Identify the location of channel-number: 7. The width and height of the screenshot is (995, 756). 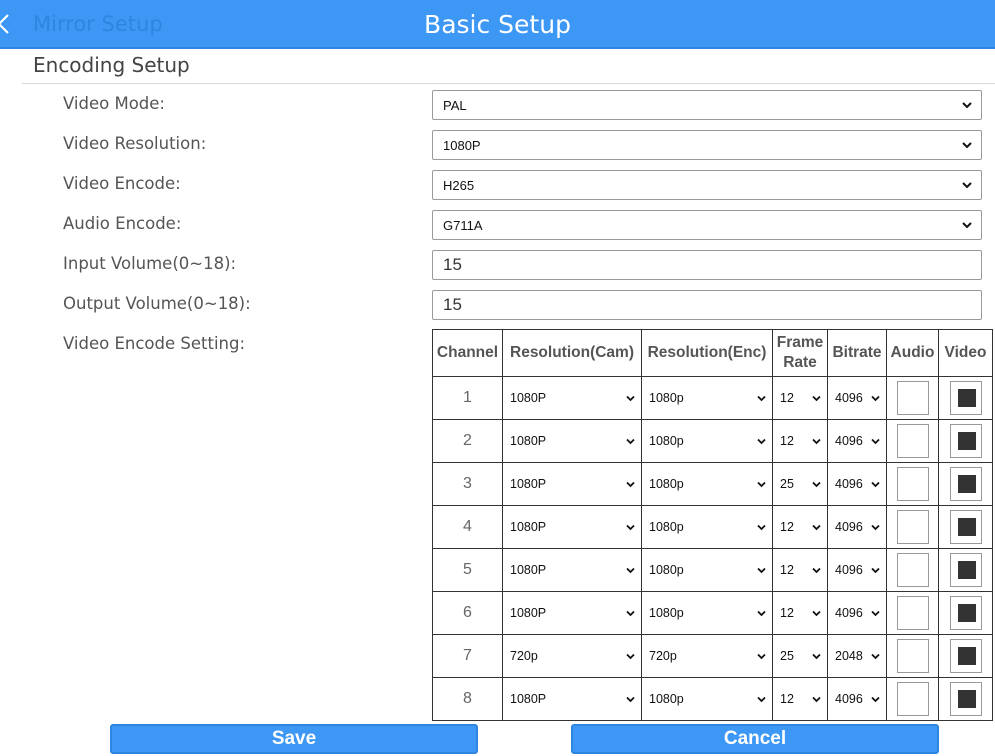
(467, 656).